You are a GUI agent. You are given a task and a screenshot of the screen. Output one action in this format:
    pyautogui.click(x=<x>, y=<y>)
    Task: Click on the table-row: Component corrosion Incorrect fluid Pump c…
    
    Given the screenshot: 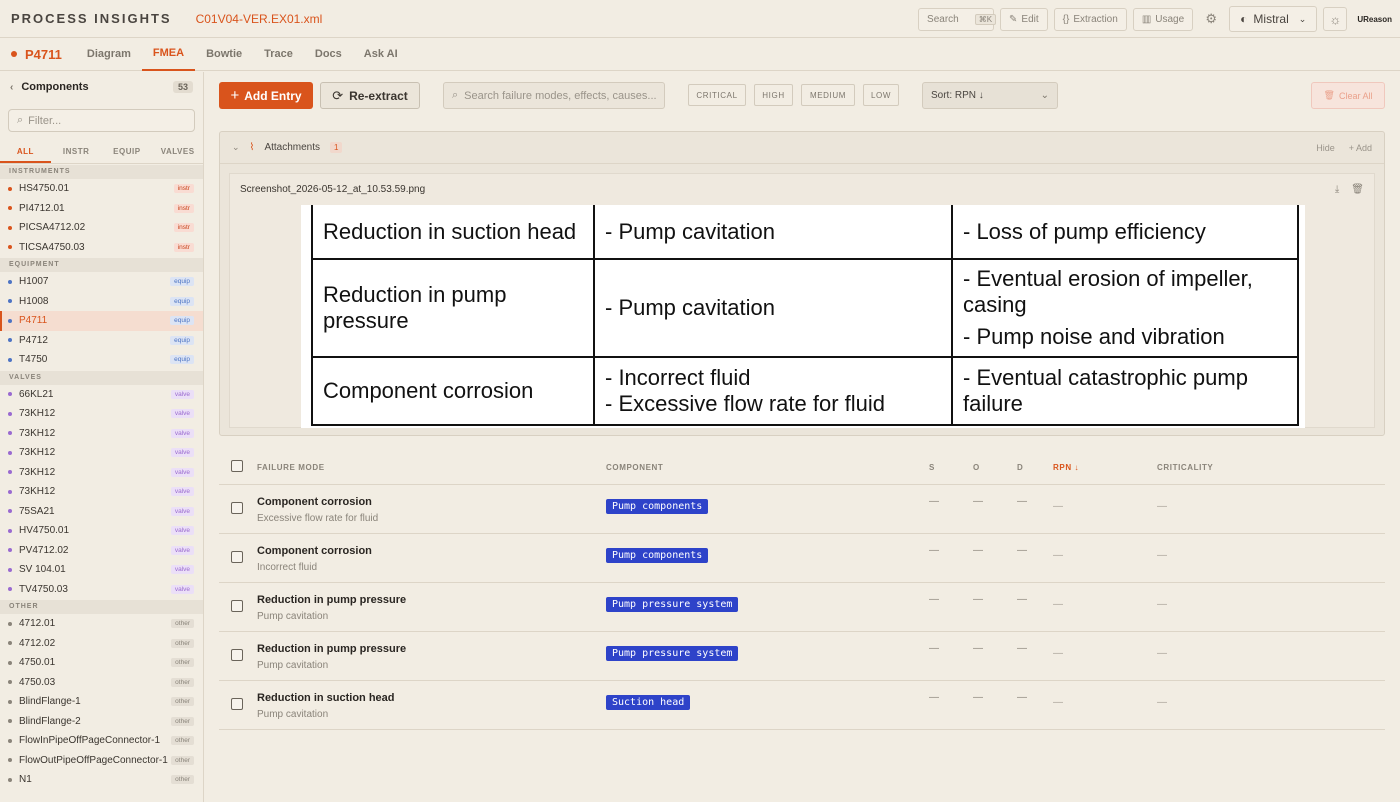 What is the action you would take?
    pyautogui.click(x=802, y=558)
    